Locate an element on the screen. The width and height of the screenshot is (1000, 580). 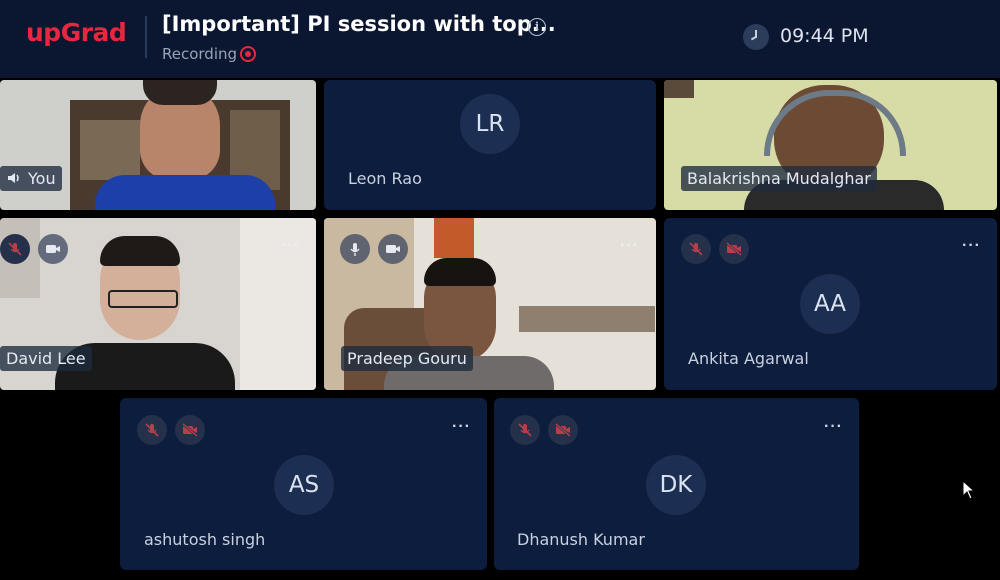
header-divider is located at coordinates (146, 37).